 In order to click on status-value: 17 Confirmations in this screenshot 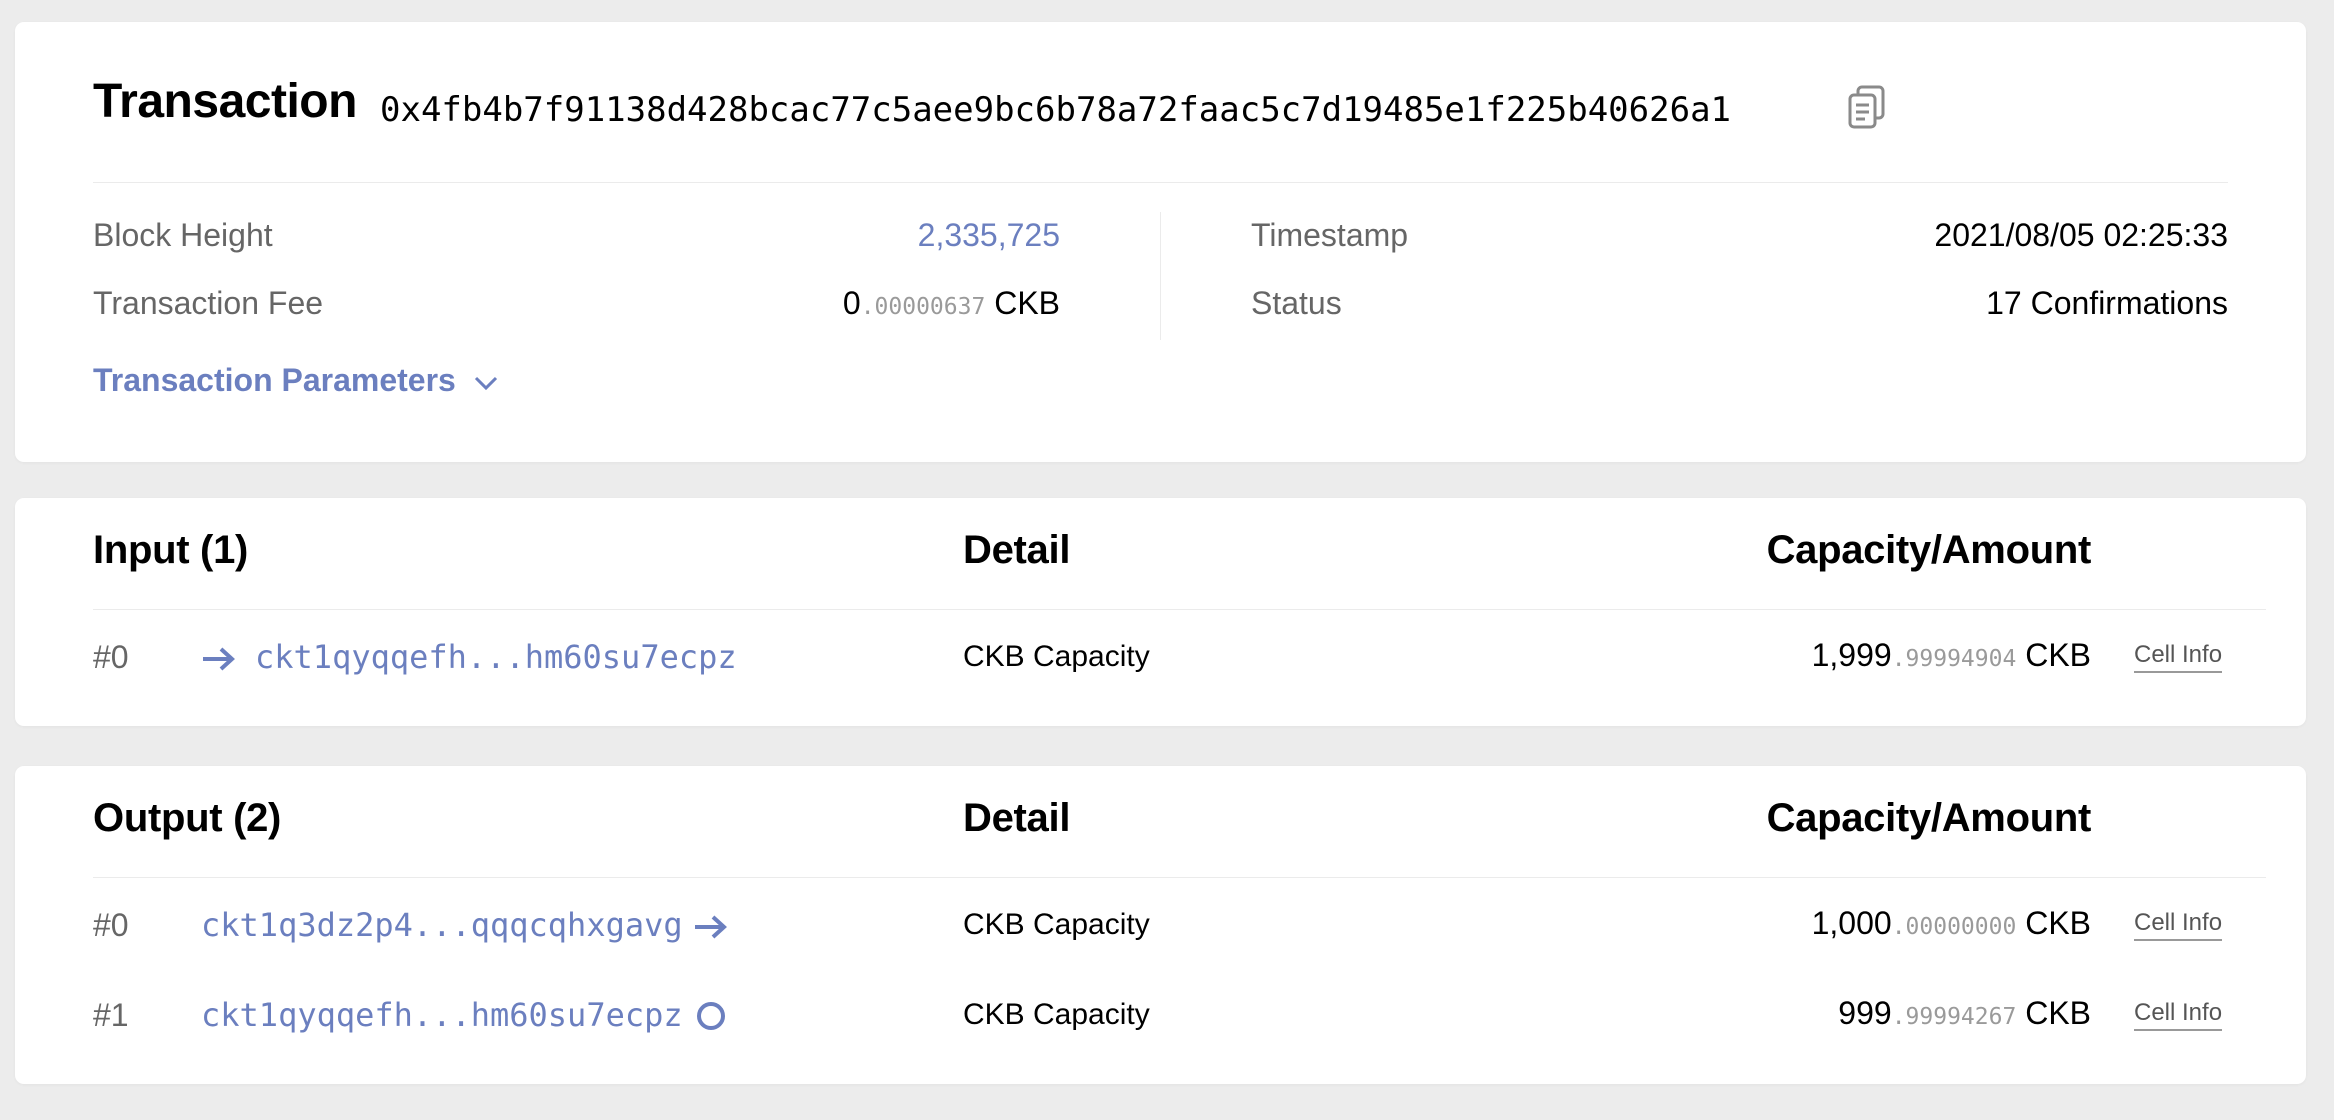, I will do `click(2107, 303)`.